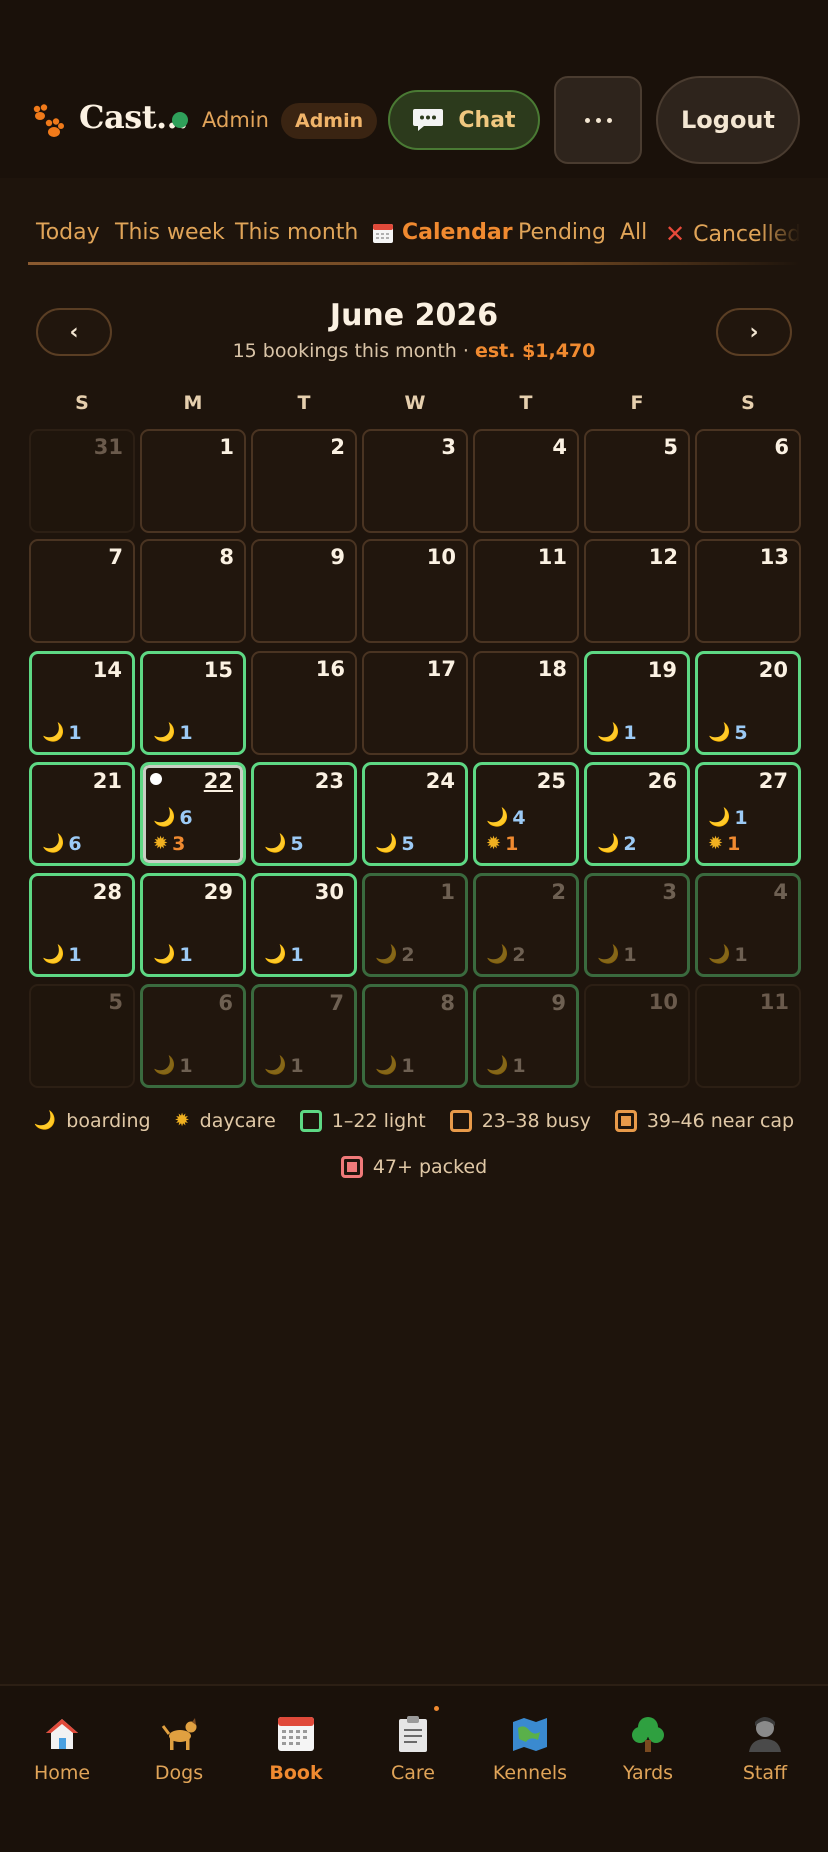  I want to click on calendar-day: 8 🌙 1, so click(415, 1036).